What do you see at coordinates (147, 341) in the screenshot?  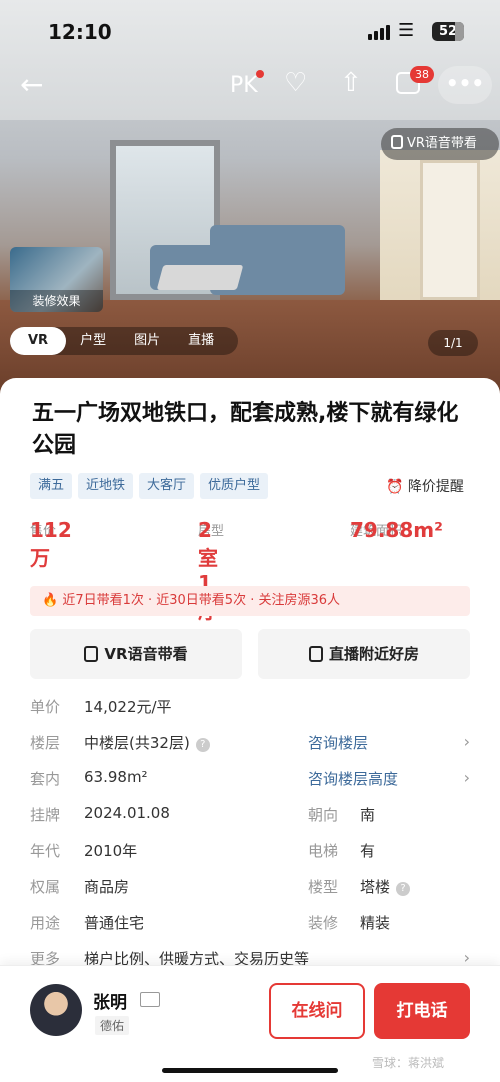 I see `tab-photos: 图片` at bounding box center [147, 341].